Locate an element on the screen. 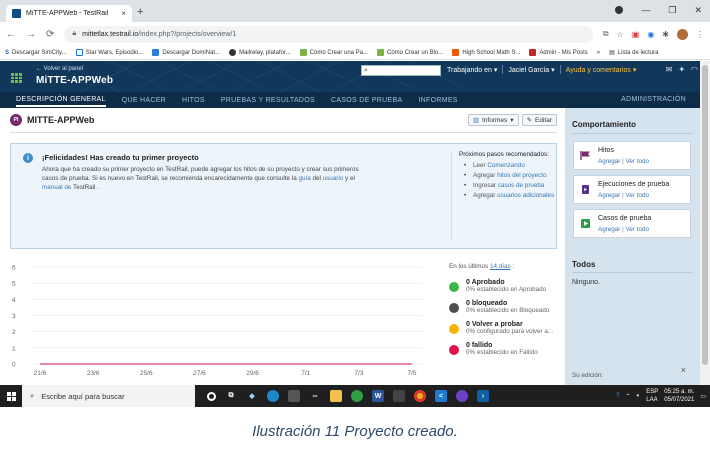 The image size is (710, 454). terminal-icon is located at coordinates (399, 396).